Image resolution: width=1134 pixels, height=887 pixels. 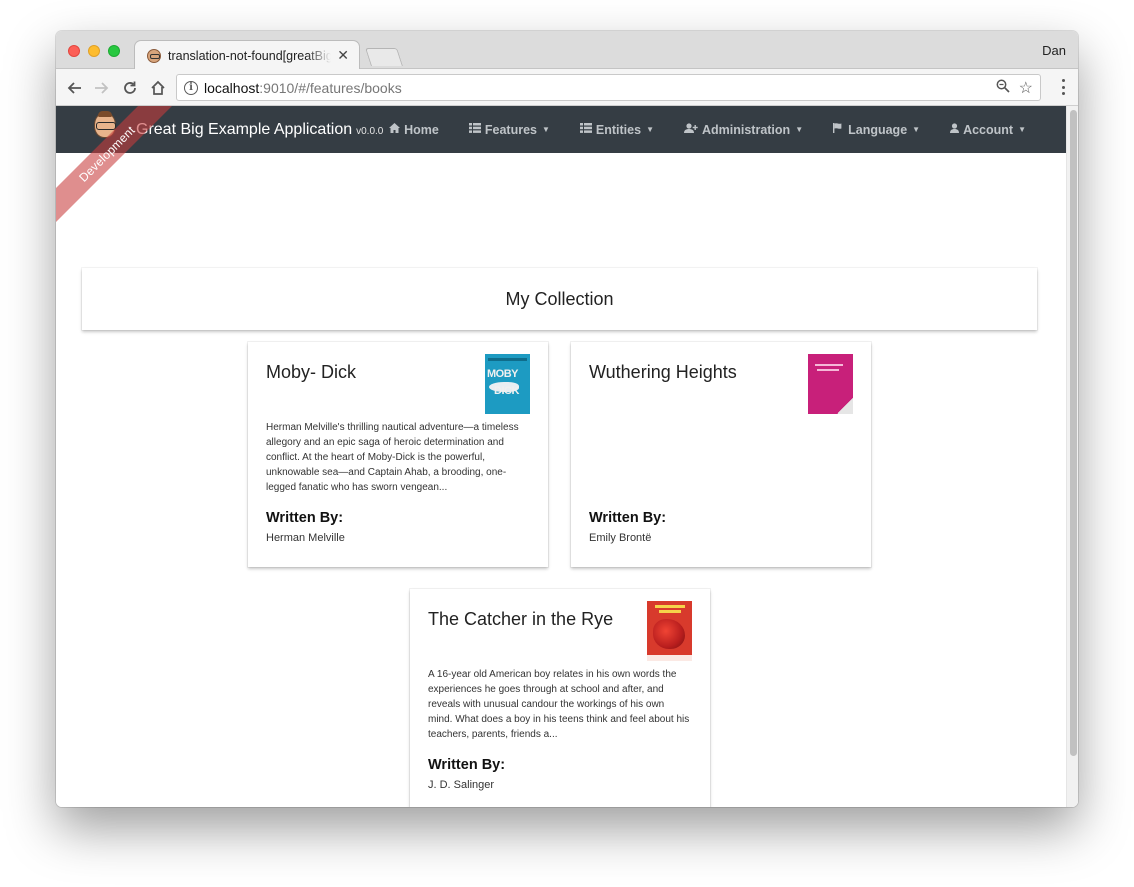 I want to click on book-cover-image: MOBY DICK, so click(x=507, y=384).